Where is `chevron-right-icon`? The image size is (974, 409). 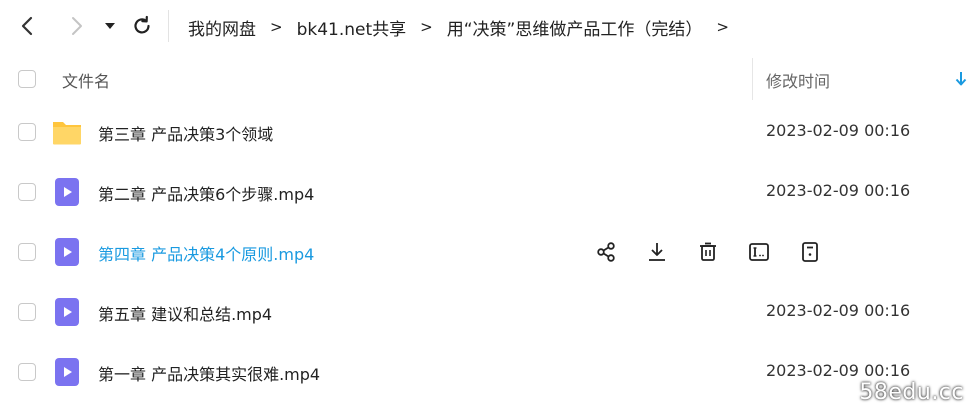
chevron-right-icon is located at coordinates (77, 26).